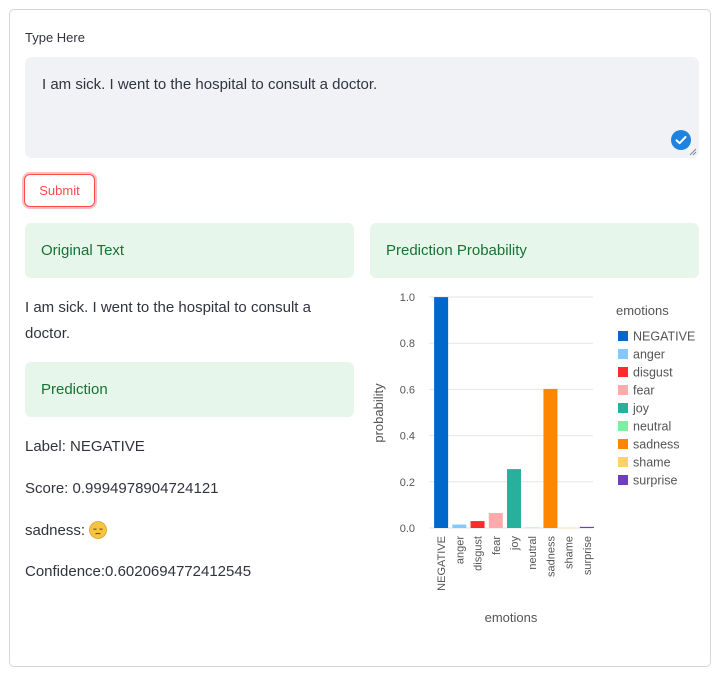  What do you see at coordinates (693, 152) in the screenshot?
I see `resize-handle-icon` at bounding box center [693, 152].